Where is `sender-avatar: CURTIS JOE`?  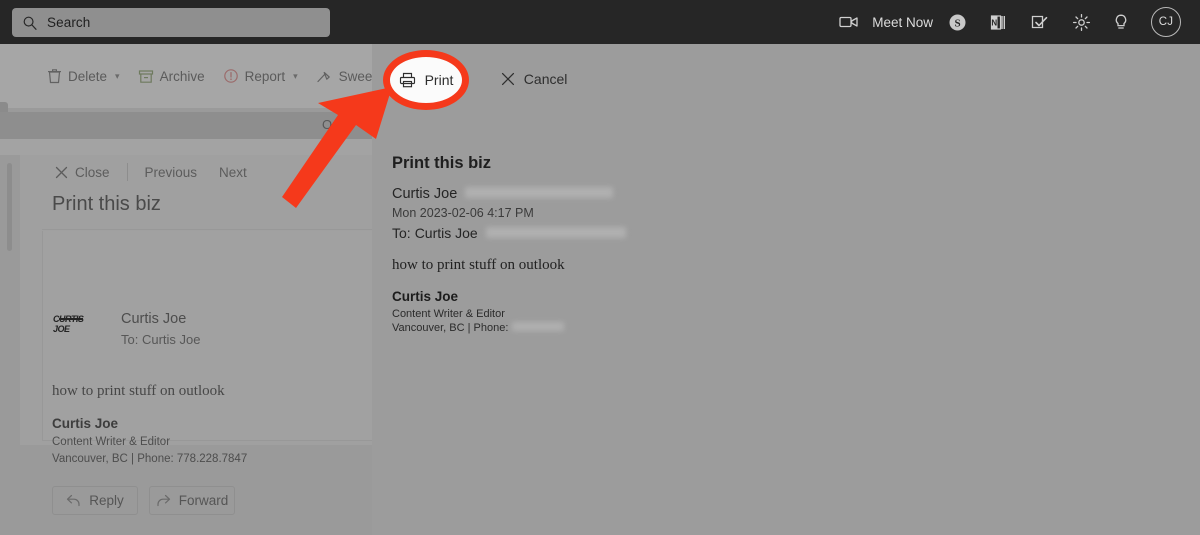
sender-avatar: CURTIS JOE is located at coordinates (68, 324).